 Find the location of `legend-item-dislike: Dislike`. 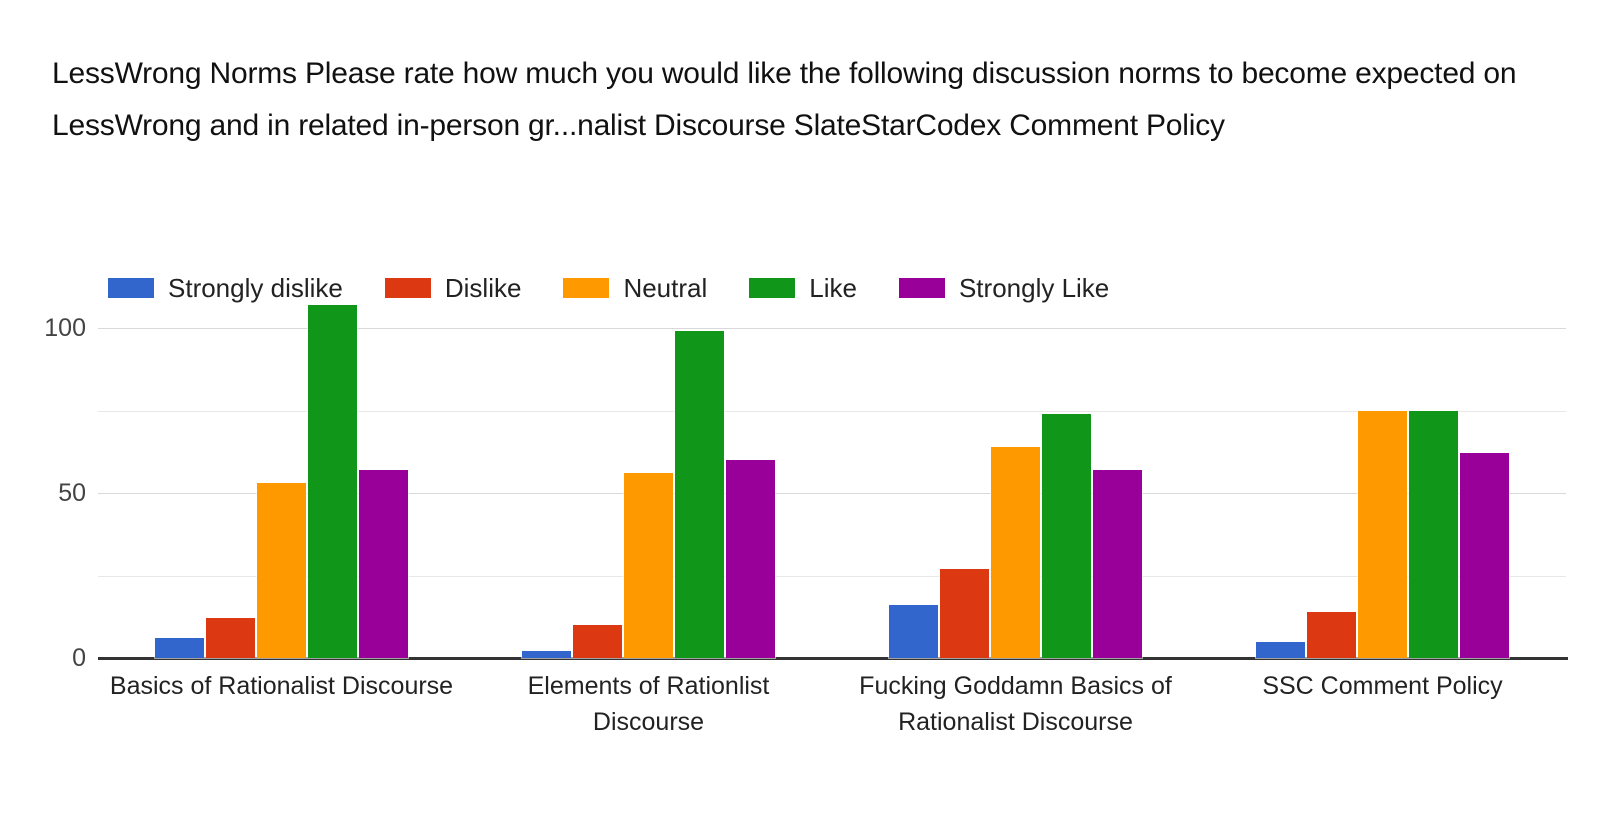

legend-item-dislike: Dislike is located at coordinates (453, 288).